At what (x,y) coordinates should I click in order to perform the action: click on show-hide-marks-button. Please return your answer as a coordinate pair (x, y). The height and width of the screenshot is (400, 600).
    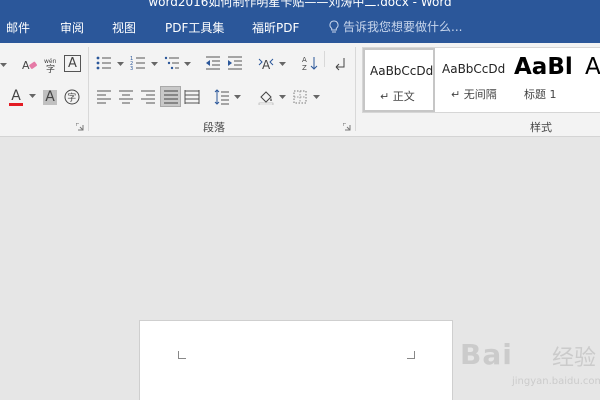
    Looking at the image, I should click on (340, 63).